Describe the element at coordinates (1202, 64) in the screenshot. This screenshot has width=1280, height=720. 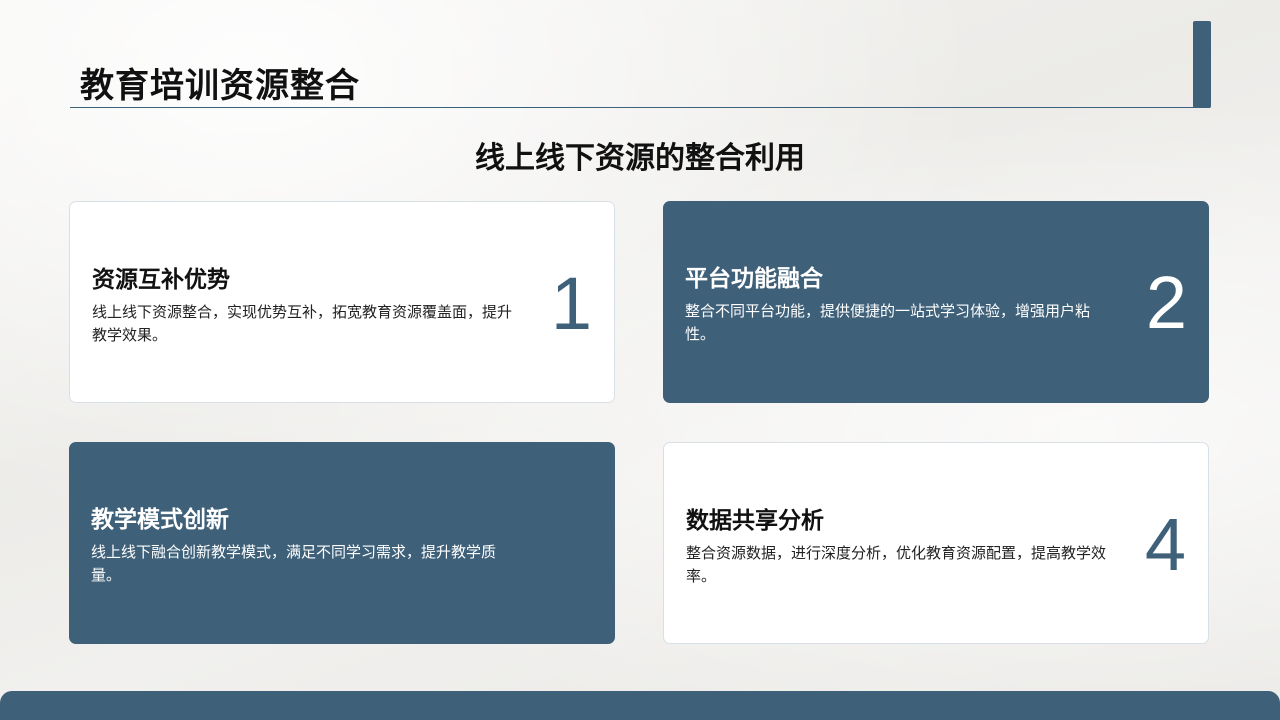
I see `accent-bar` at that location.